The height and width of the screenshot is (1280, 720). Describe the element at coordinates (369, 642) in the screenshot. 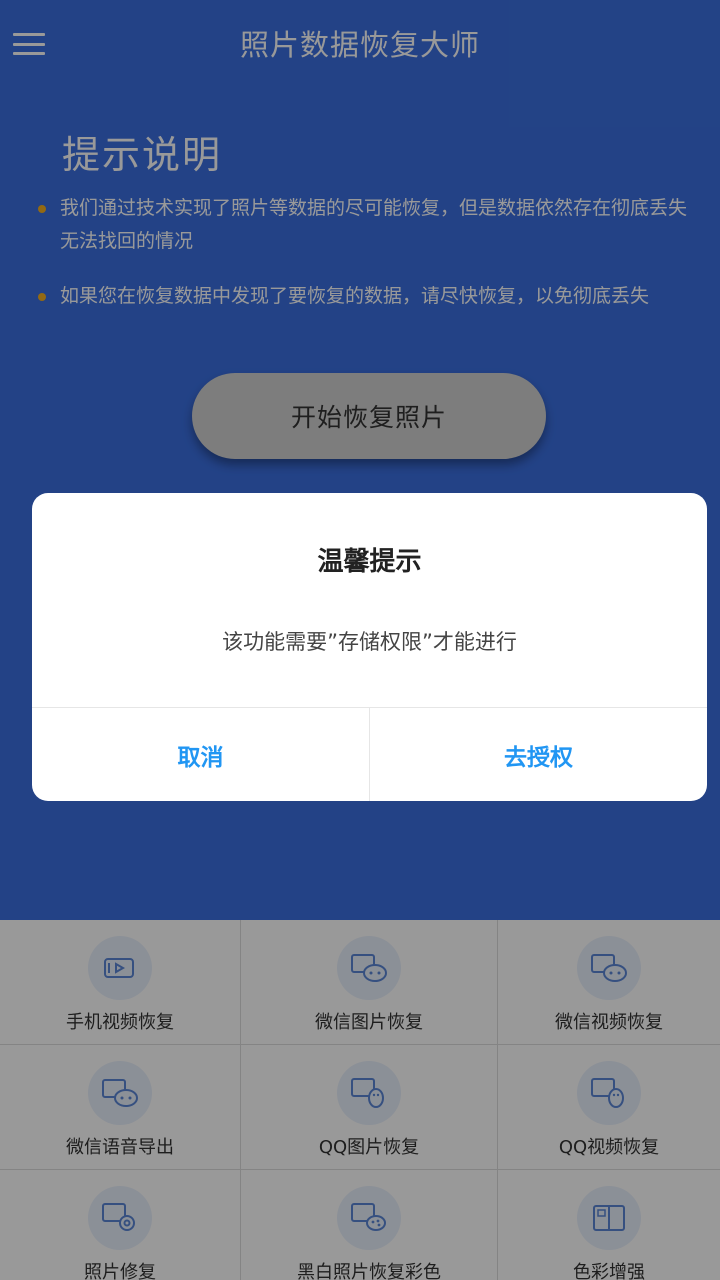

I see `dialog-message: 该功能需要”存储权限”才能进行` at that location.